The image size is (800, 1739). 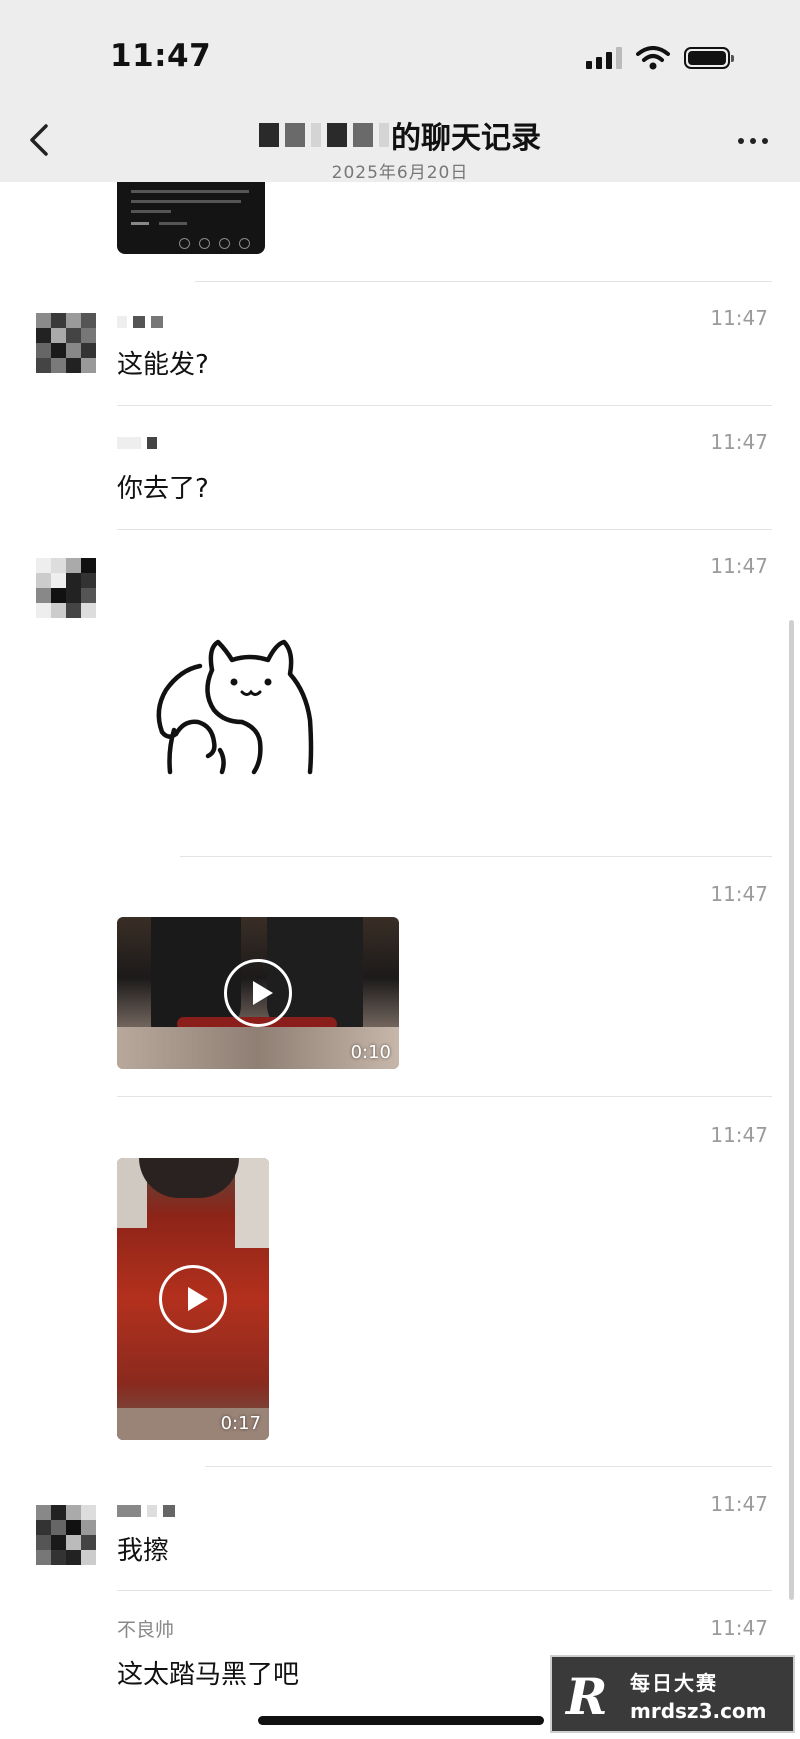 What do you see at coordinates (146, 1630) in the screenshot?
I see `sender-name: 不良帅` at bounding box center [146, 1630].